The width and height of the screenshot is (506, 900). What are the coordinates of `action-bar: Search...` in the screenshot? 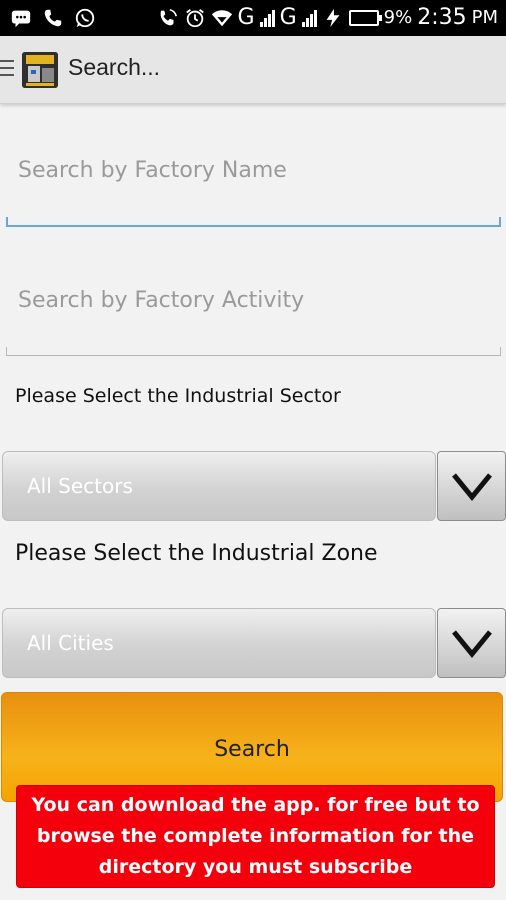 It's located at (253, 70).